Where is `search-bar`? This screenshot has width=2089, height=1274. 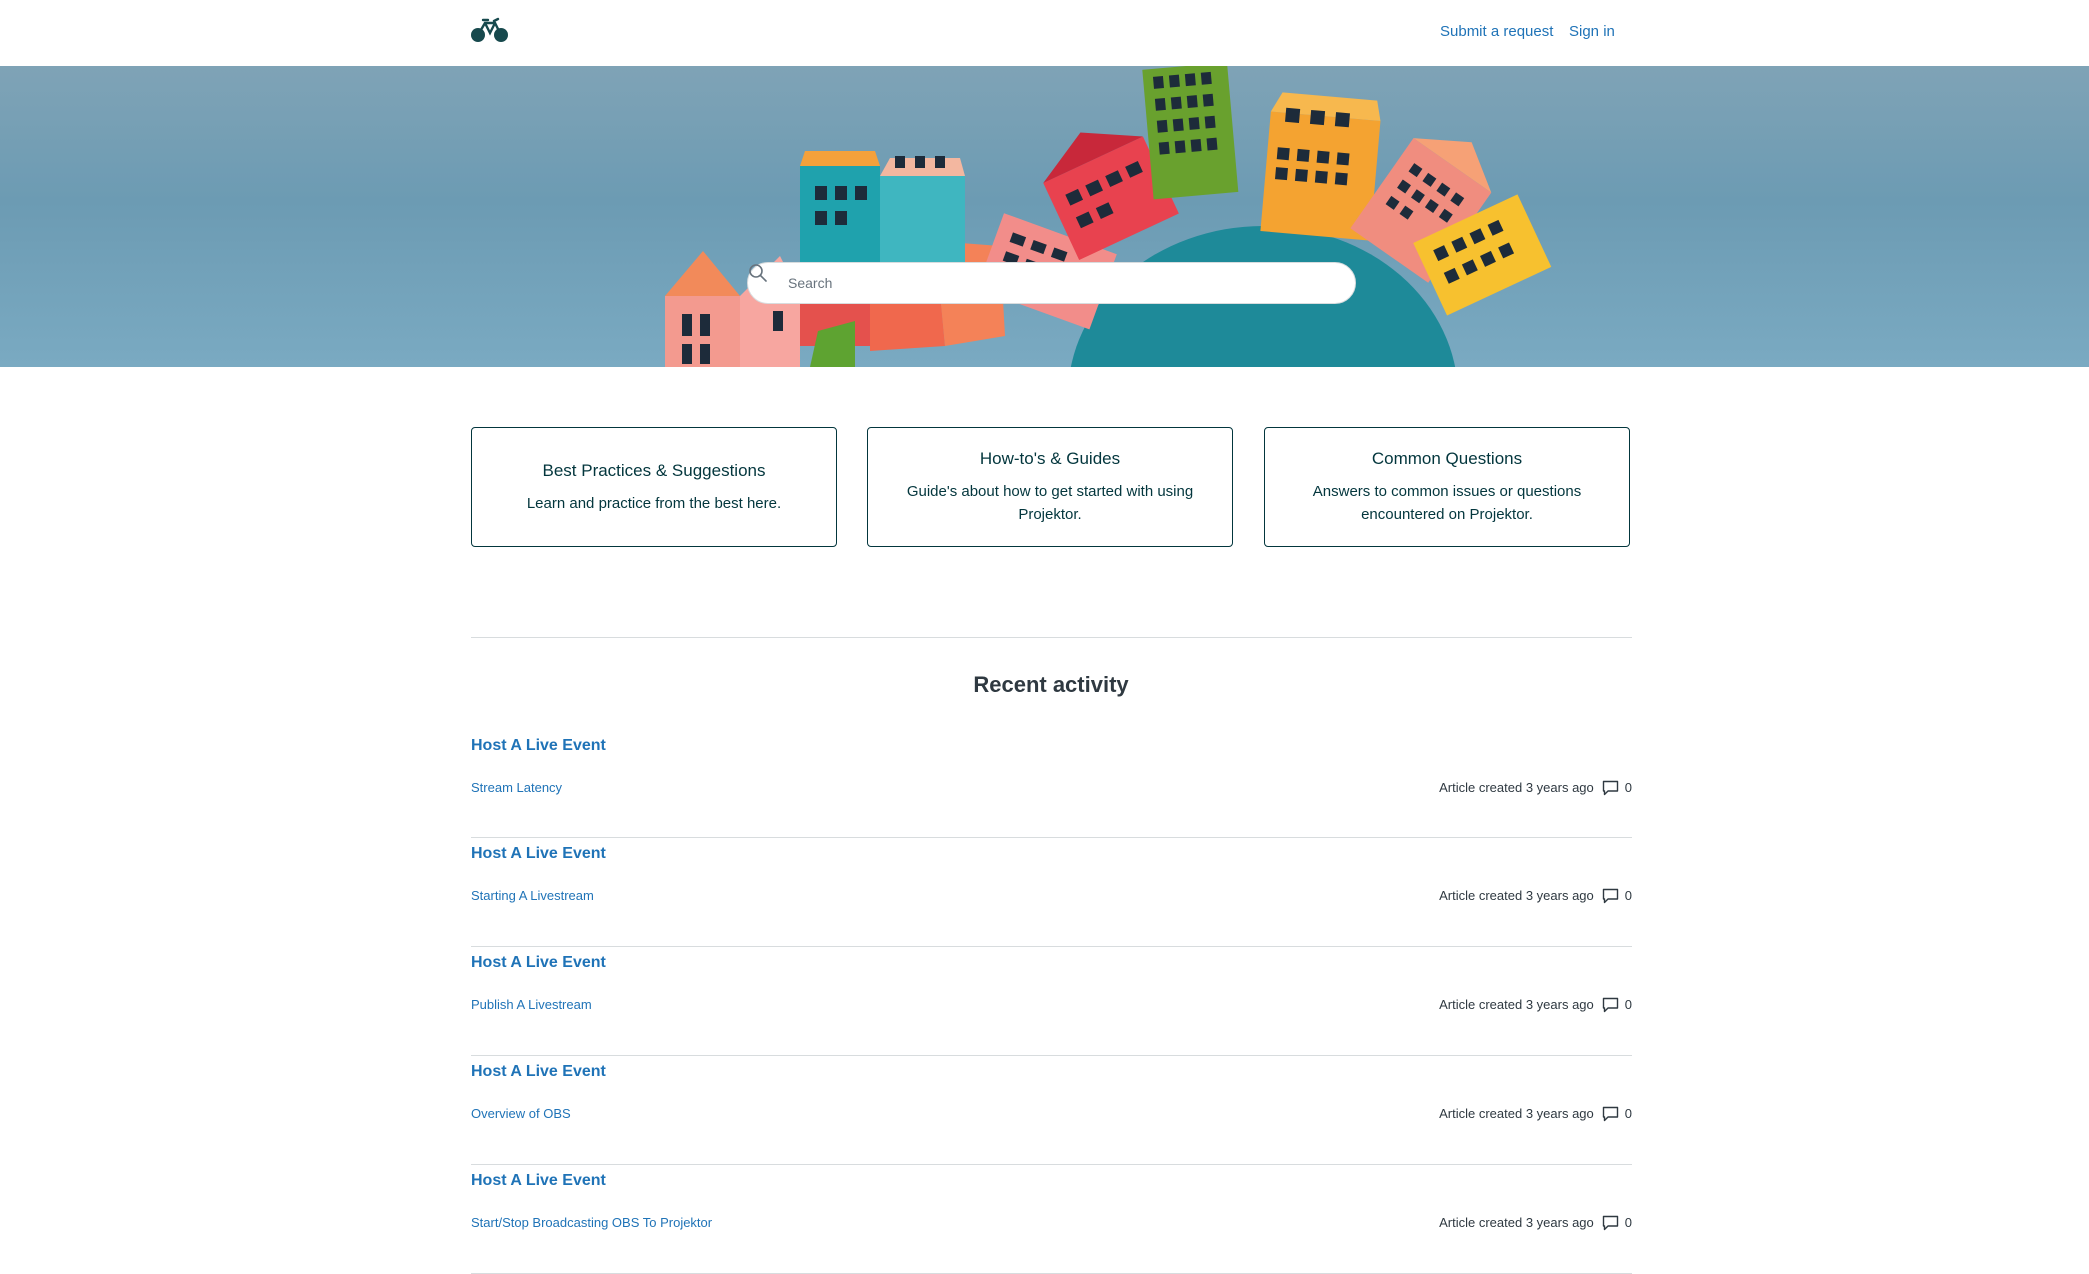
search-bar is located at coordinates (1051, 283).